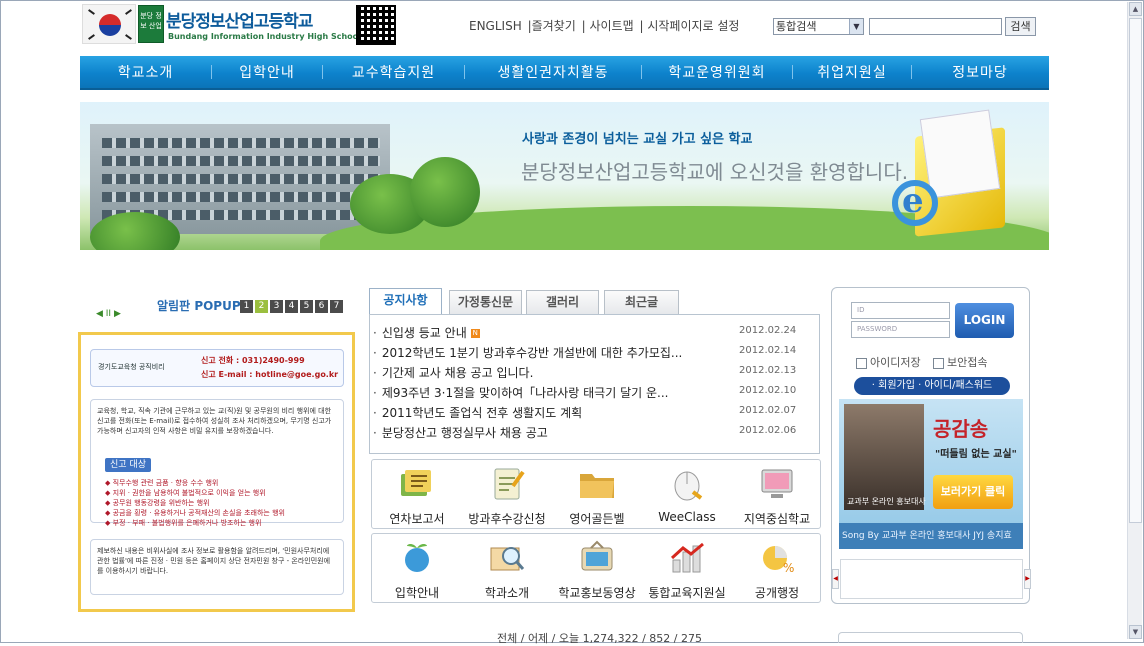  What do you see at coordinates (108, 314) in the screenshot?
I see `popup-play-controls: ◀ II ▶` at bounding box center [108, 314].